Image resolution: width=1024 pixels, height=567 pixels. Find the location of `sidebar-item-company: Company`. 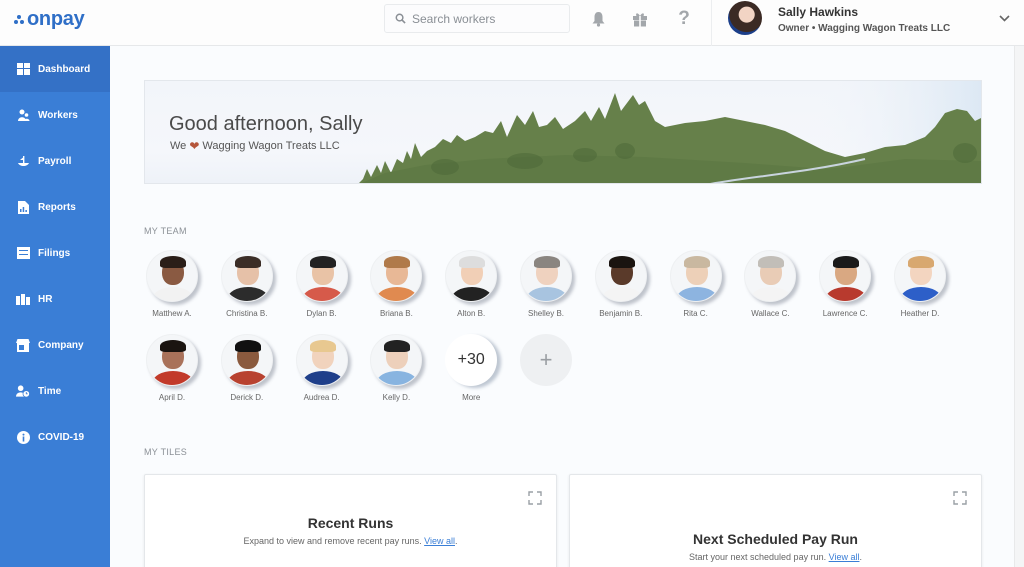

sidebar-item-company: Company is located at coordinates (55, 345).